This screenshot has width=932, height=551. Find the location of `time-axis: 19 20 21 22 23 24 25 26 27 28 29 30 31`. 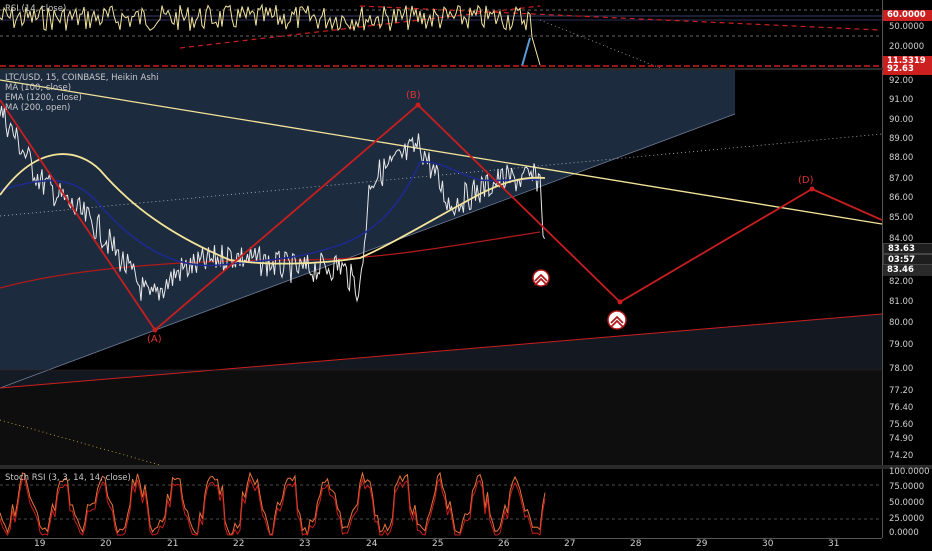

time-axis: 19 20 21 22 23 24 25 26 27 28 29 30 31 is located at coordinates (441, 544).